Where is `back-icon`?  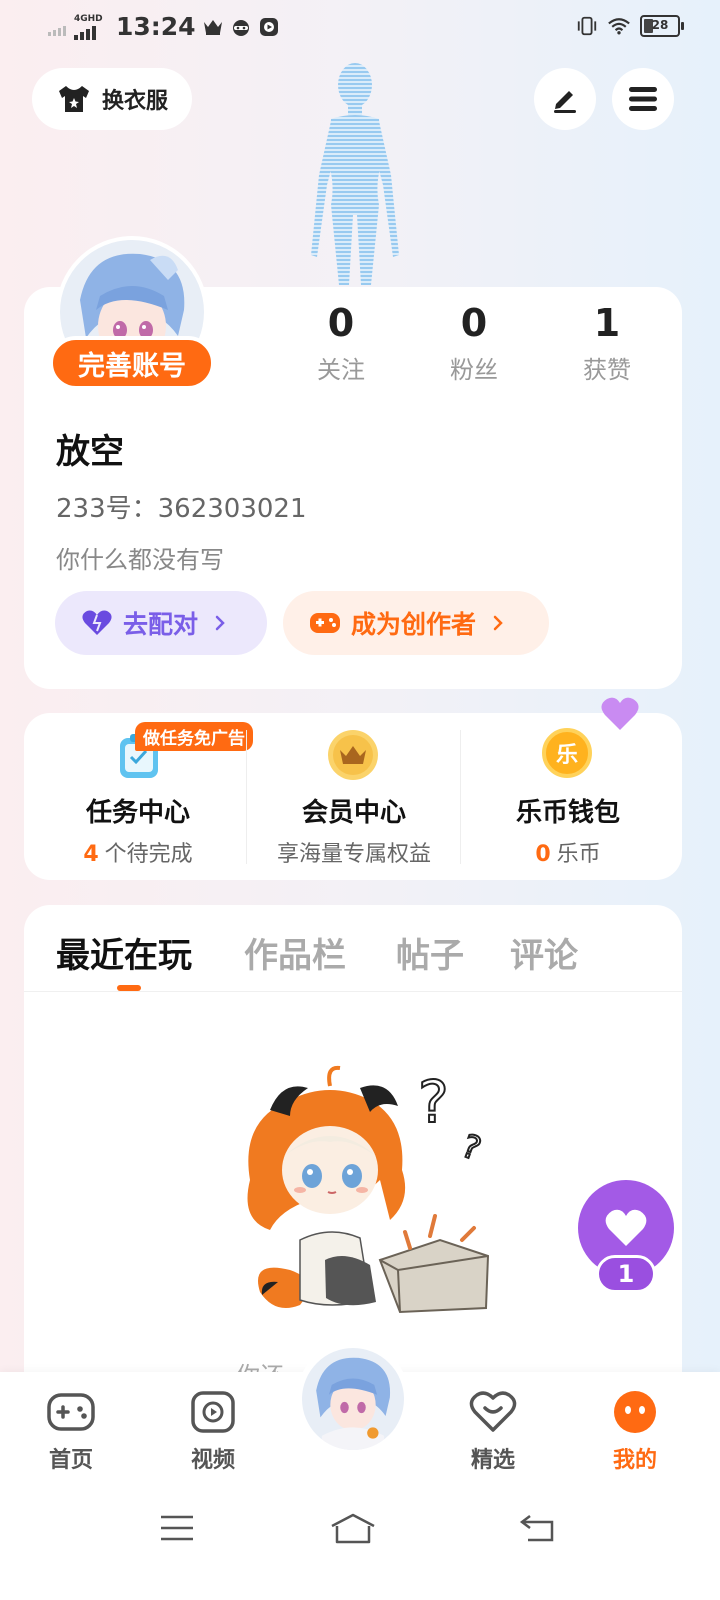
back-icon is located at coordinates (537, 1528).